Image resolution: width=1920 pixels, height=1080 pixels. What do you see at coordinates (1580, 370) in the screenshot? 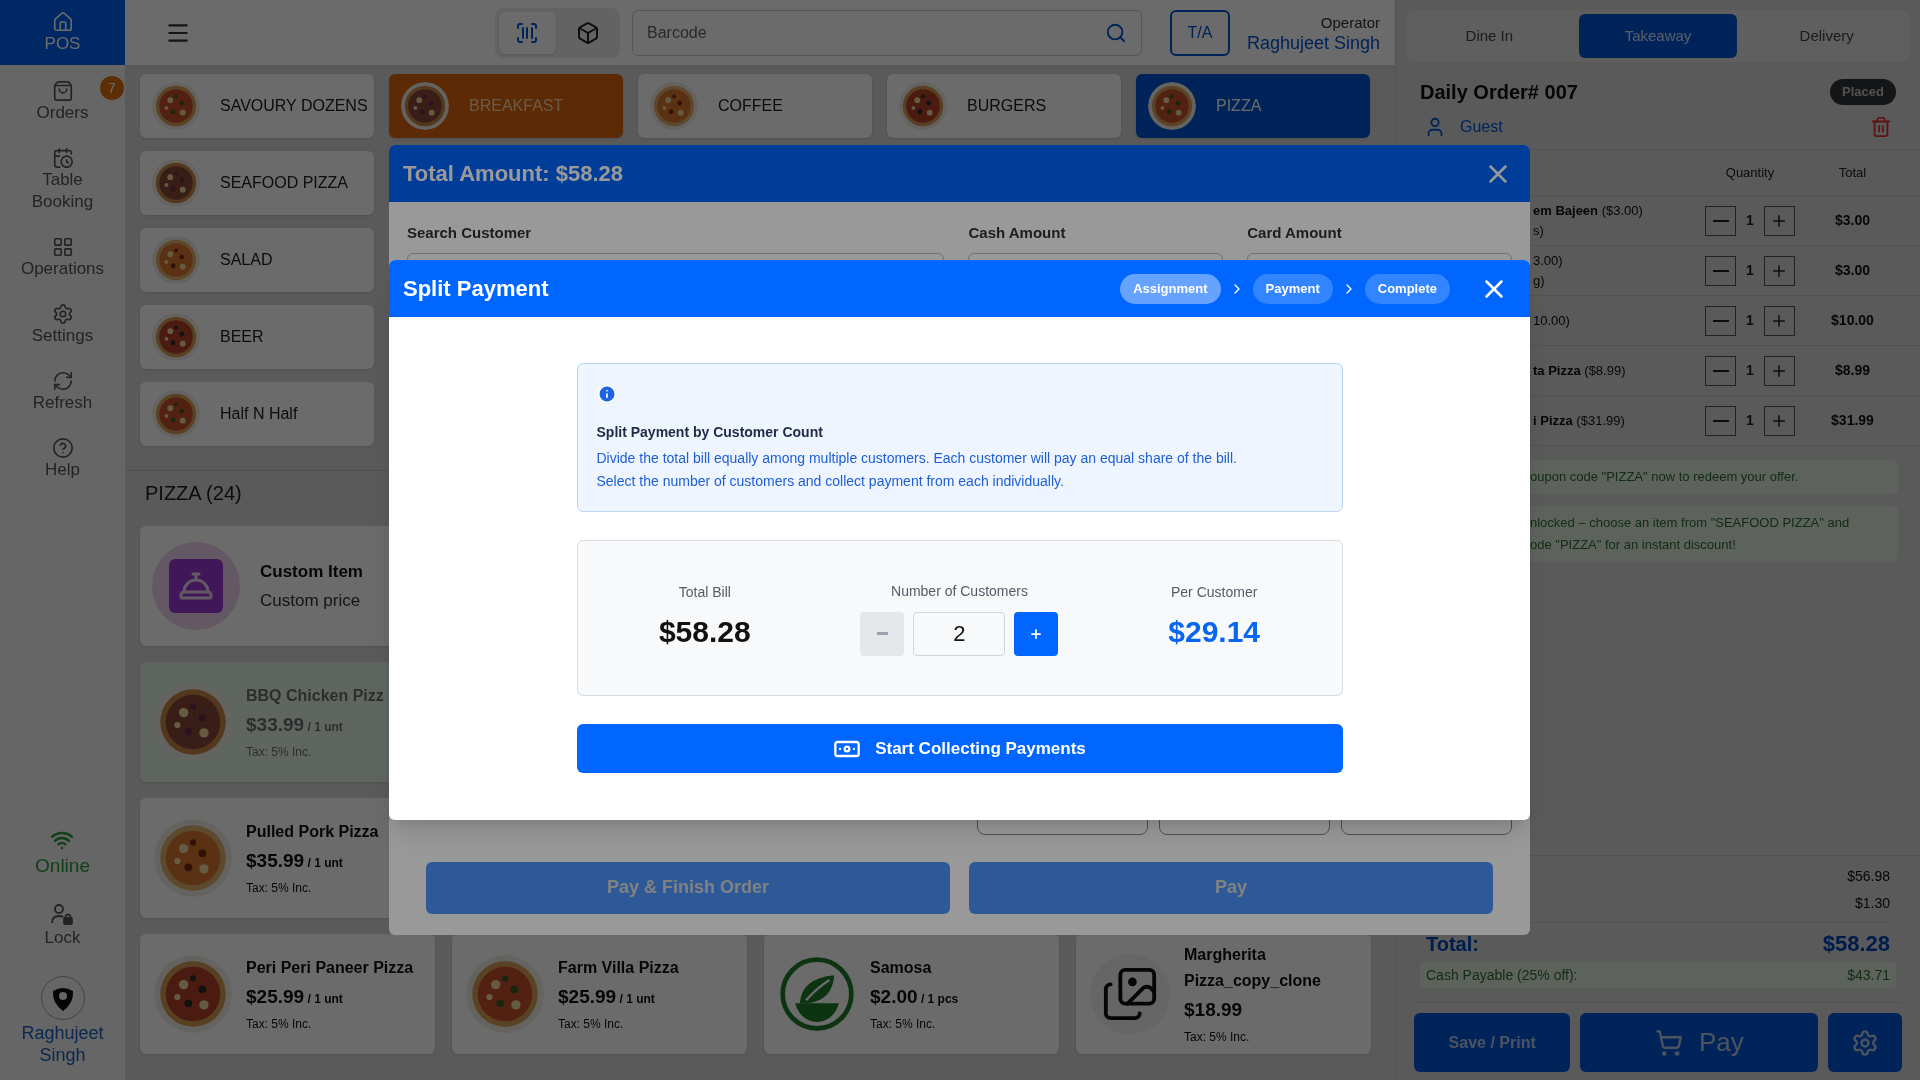
I see `order-item-name: ta Pizza ($8.99)` at bounding box center [1580, 370].